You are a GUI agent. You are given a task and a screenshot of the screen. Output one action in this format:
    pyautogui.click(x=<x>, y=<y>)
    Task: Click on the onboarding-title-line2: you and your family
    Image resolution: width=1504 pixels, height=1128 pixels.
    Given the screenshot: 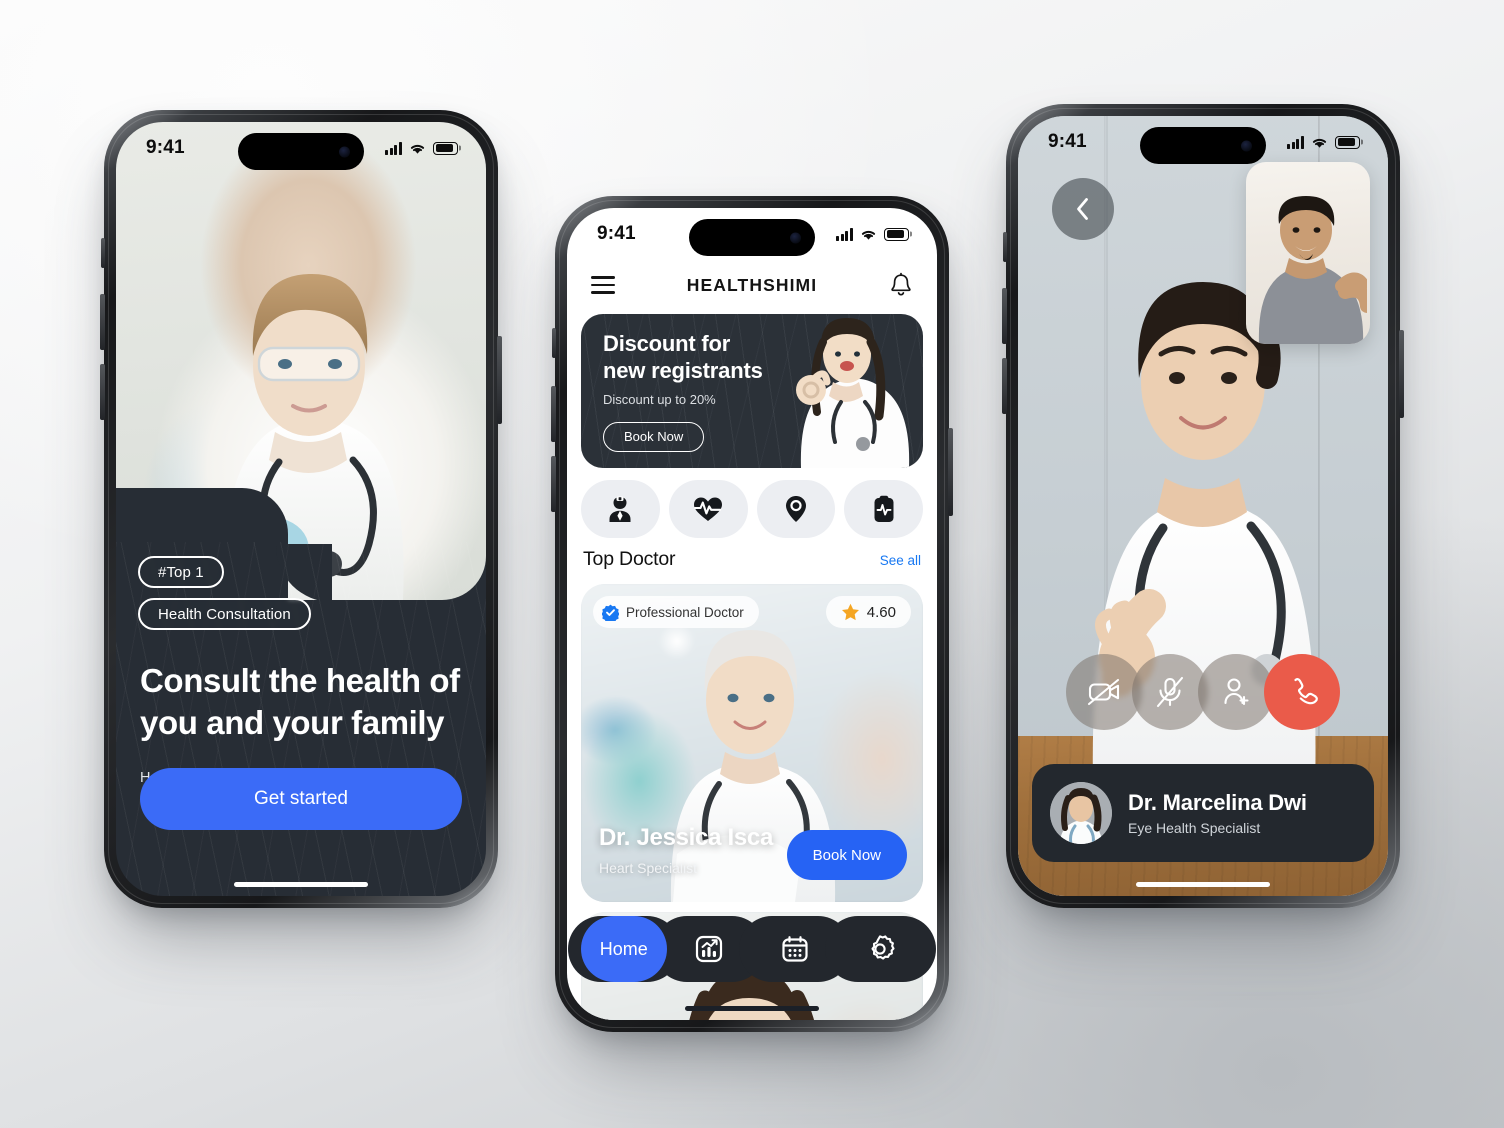 What is the action you would take?
    pyautogui.click(x=292, y=723)
    